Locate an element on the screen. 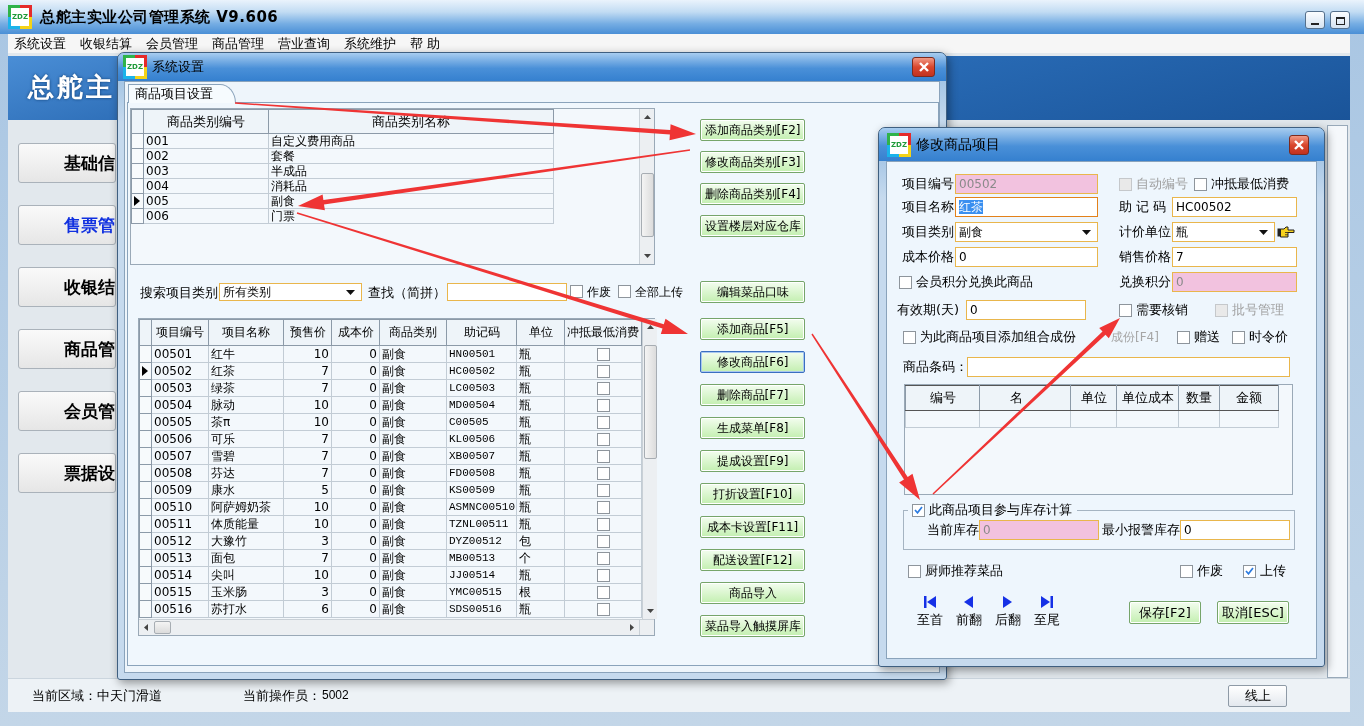  sidebar-button: 售票管 is located at coordinates (67, 225).